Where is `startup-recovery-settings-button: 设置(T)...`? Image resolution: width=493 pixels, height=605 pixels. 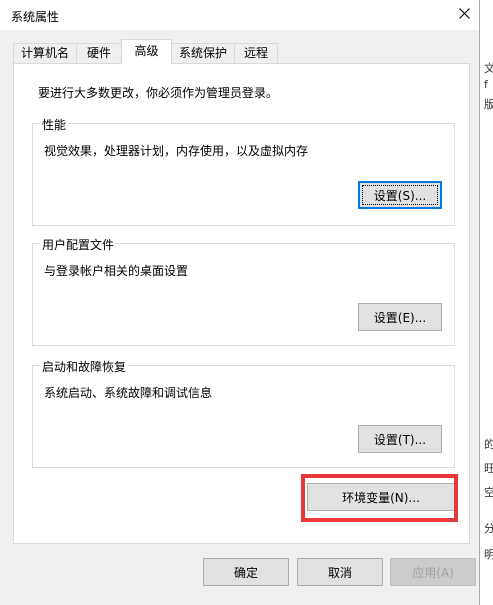 startup-recovery-settings-button: 设置(T)... is located at coordinates (400, 439).